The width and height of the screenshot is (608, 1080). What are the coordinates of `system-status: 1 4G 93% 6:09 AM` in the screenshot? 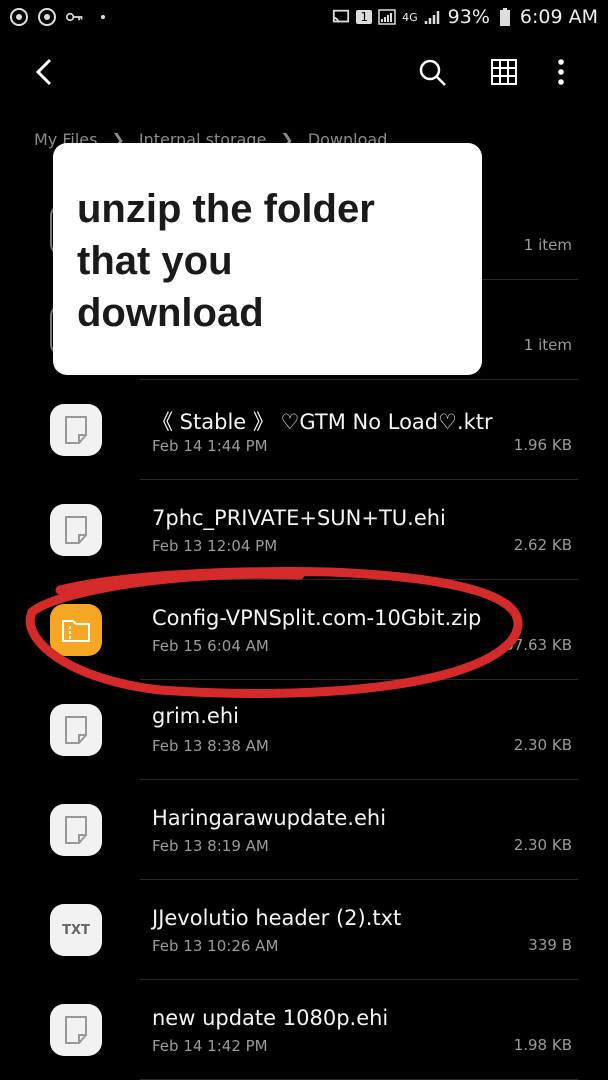 It's located at (465, 17).